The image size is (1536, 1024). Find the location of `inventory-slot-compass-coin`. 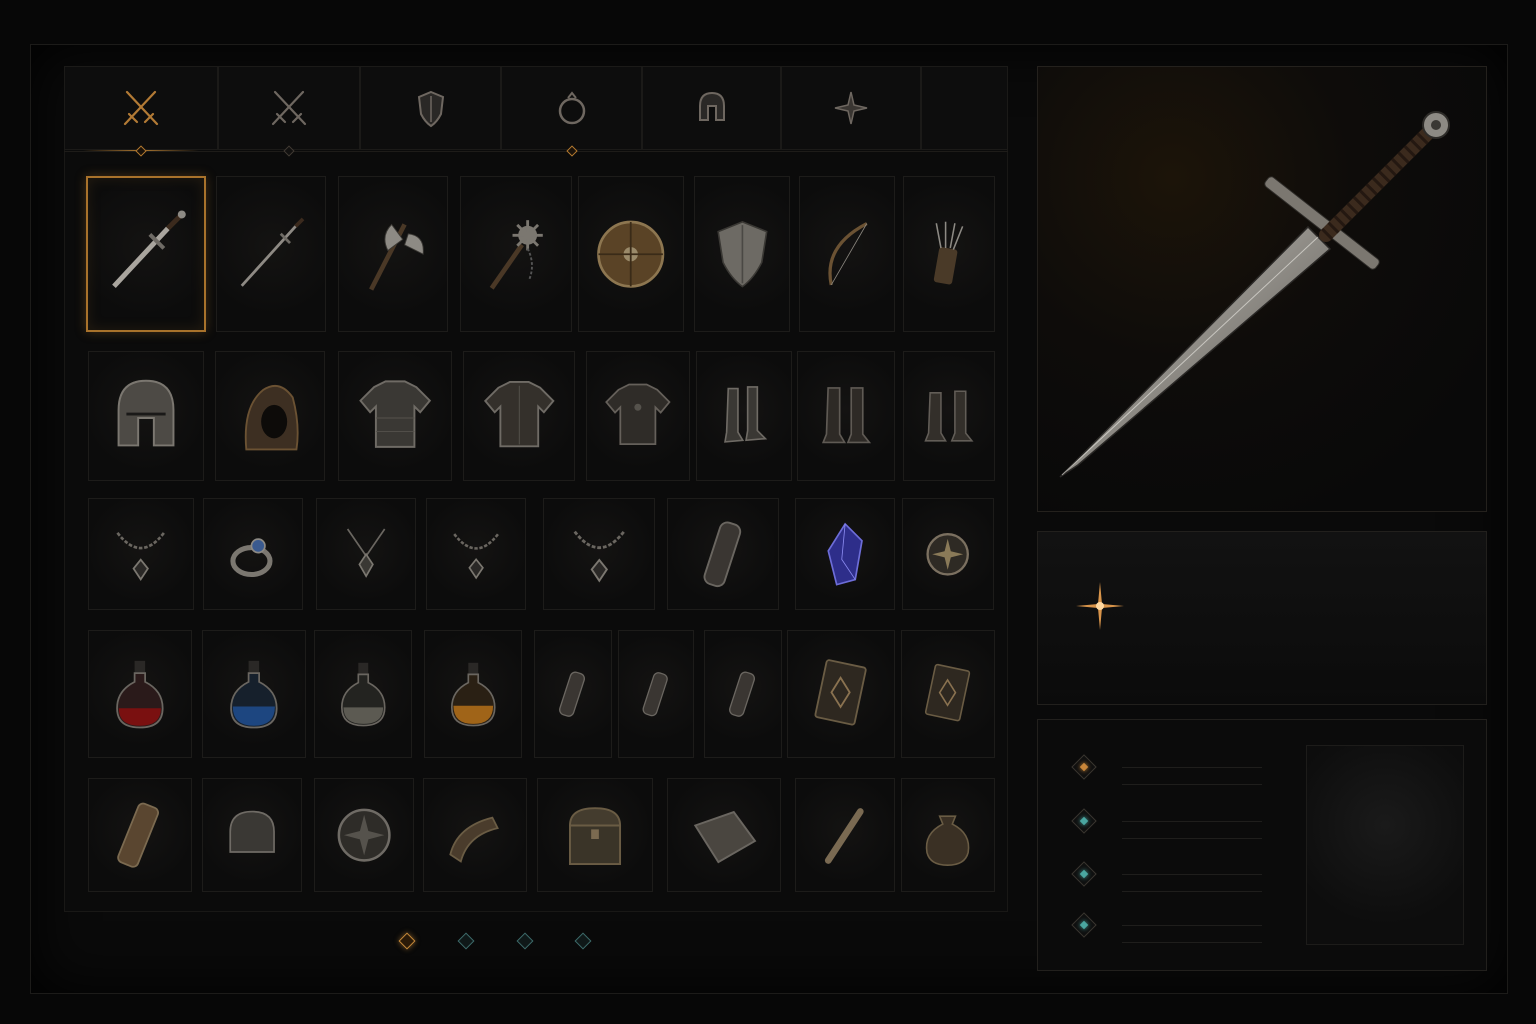

inventory-slot-compass-coin is located at coordinates (948, 554).